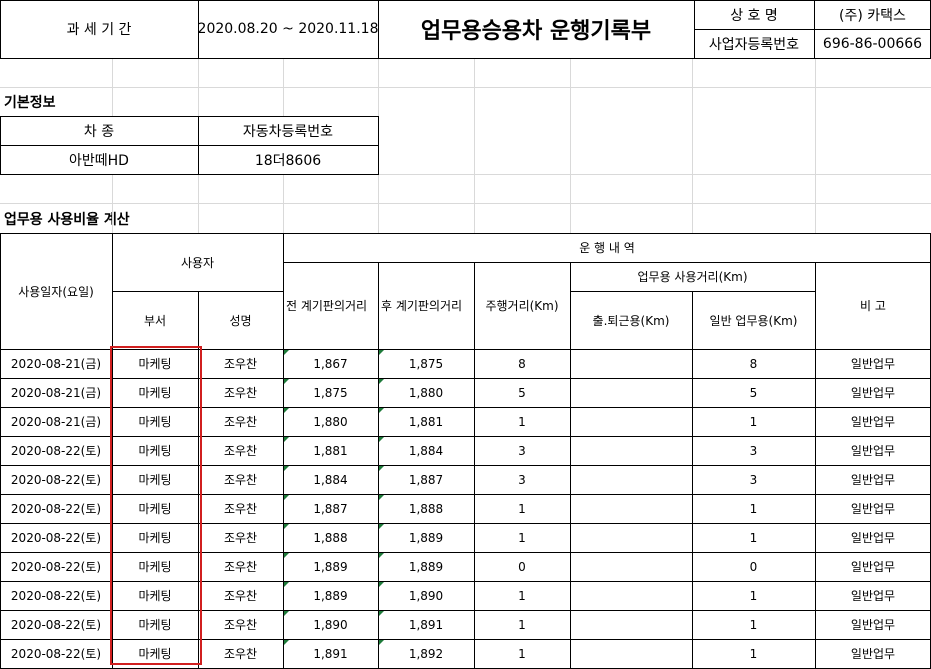 This screenshot has width=931, height=669. I want to click on row-before-cell: 1,890, so click(330, 624).